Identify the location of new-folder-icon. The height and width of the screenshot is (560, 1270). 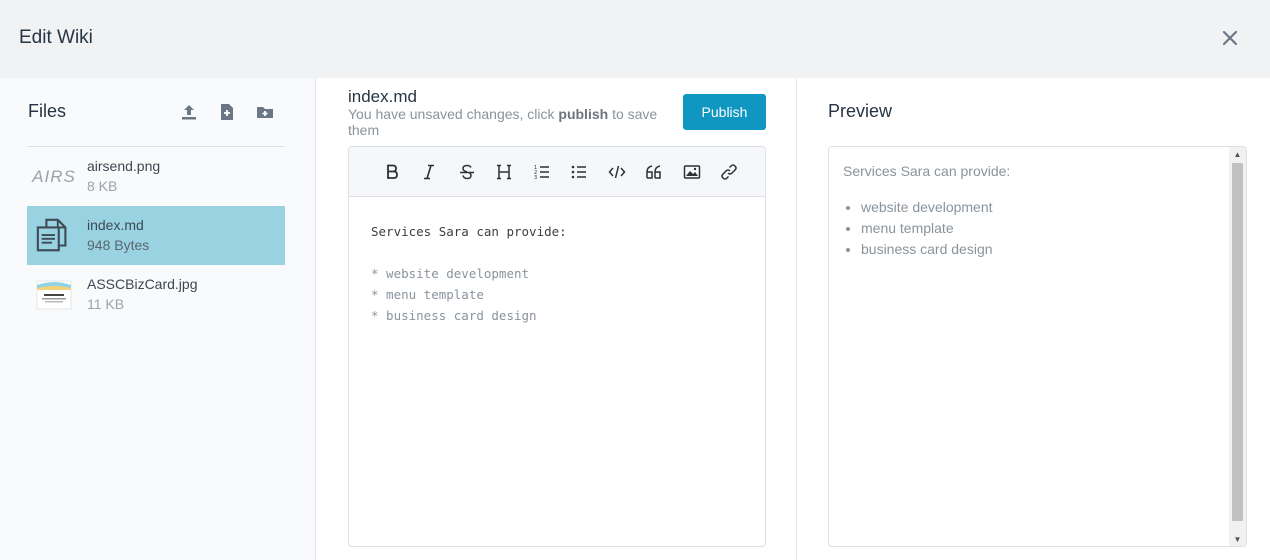
(265, 112).